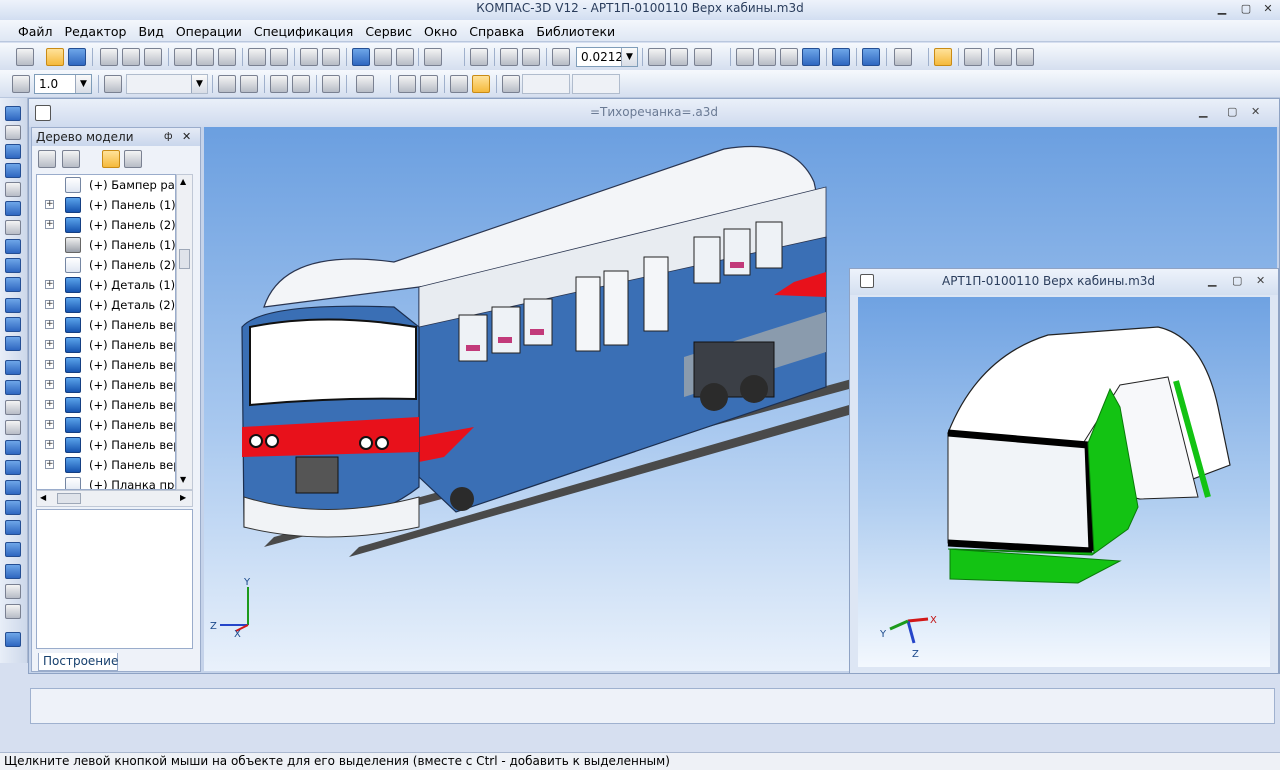 The width and height of the screenshot is (1280, 770). I want to click on scroll-right-icon: ▶, so click(183, 497).